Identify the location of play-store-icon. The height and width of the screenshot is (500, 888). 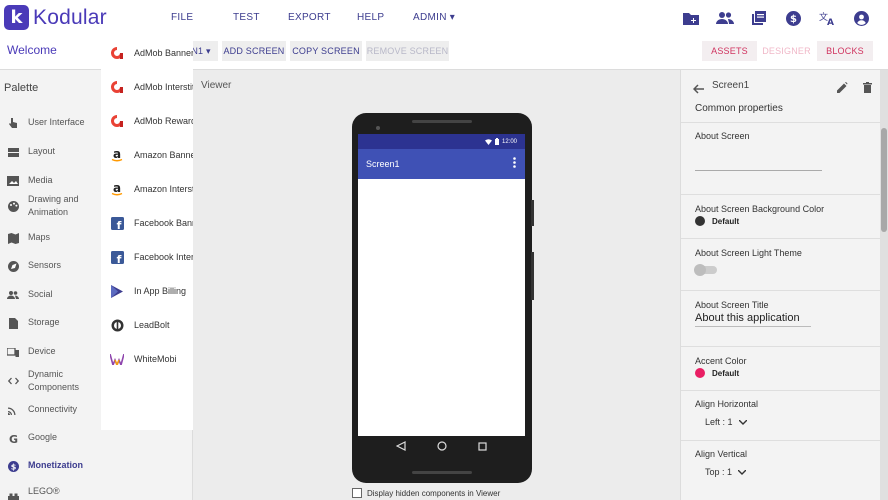
(117, 291).